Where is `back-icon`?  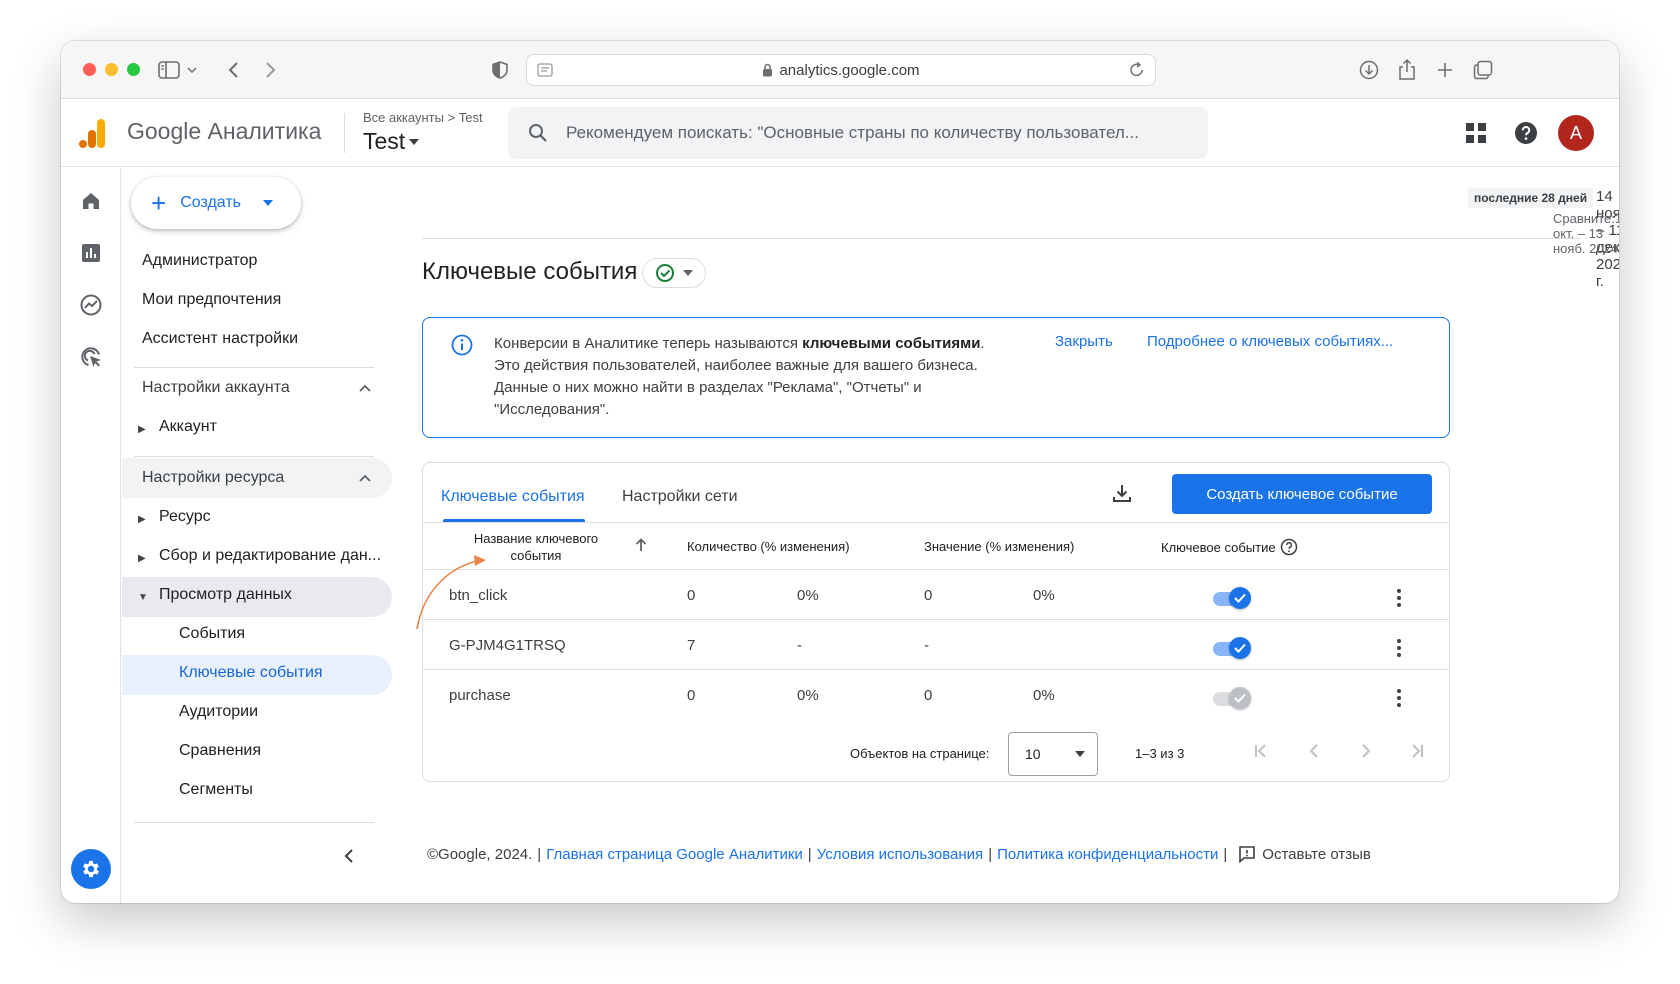 back-icon is located at coordinates (233, 70).